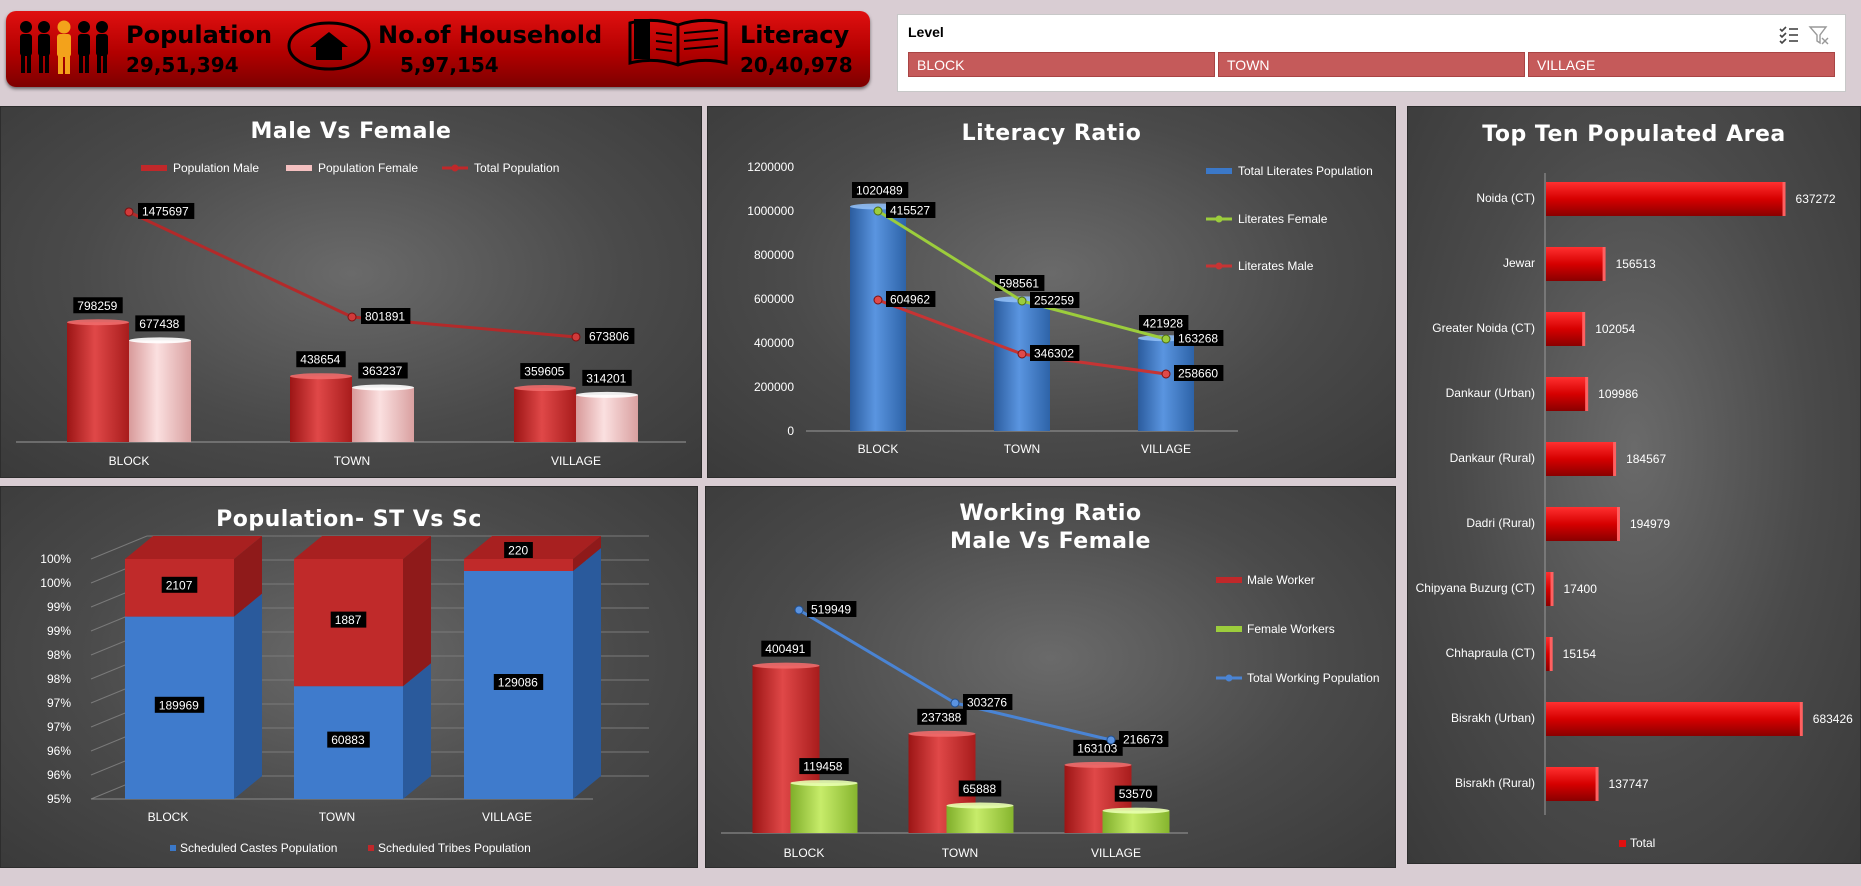 This screenshot has height=886, width=1861. I want to click on legend-swatch-1-marker, so click(1219, 219).